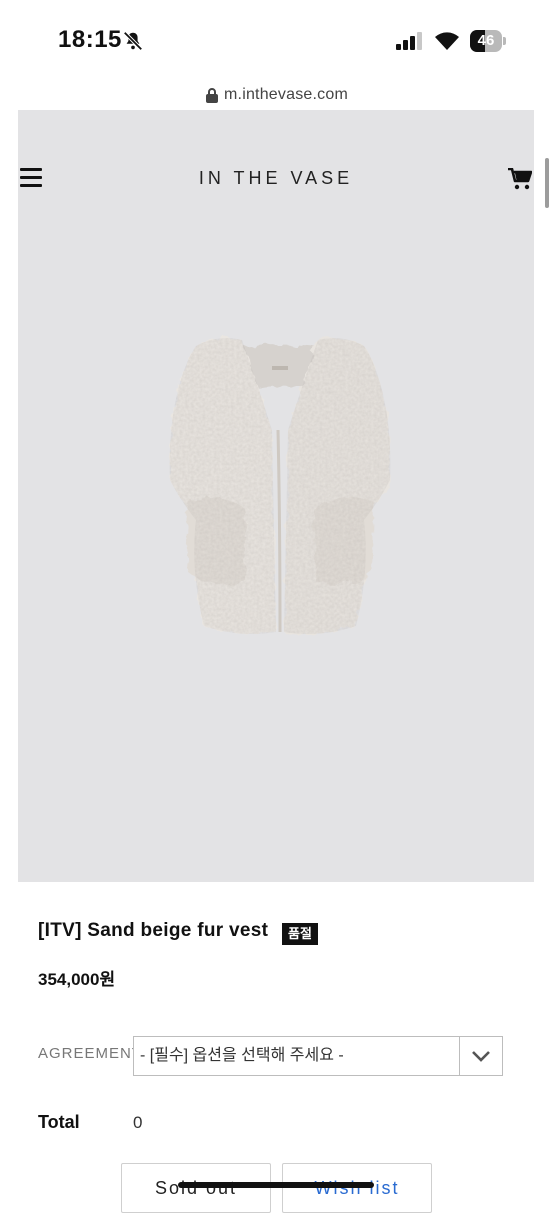 The image size is (554, 1213). I want to click on total-label: Total, so click(59, 1122).